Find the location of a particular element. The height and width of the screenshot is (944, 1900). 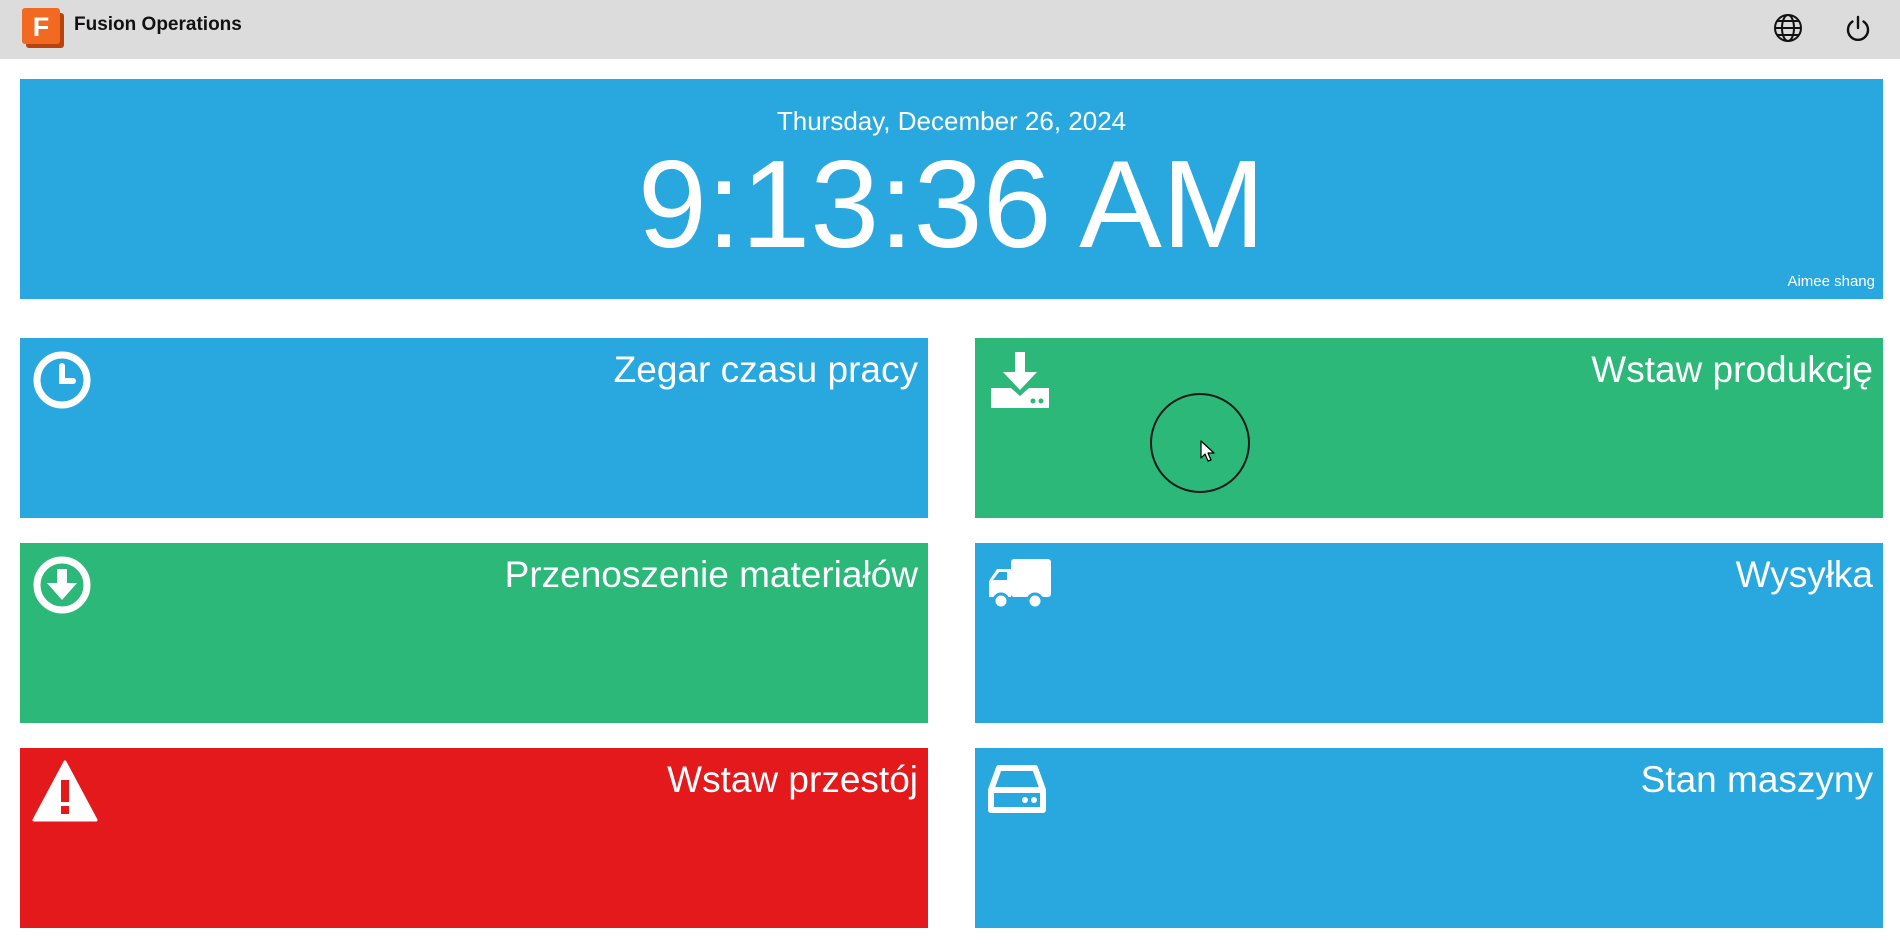

tile-label: Stan maszyny is located at coordinates (1756, 779).